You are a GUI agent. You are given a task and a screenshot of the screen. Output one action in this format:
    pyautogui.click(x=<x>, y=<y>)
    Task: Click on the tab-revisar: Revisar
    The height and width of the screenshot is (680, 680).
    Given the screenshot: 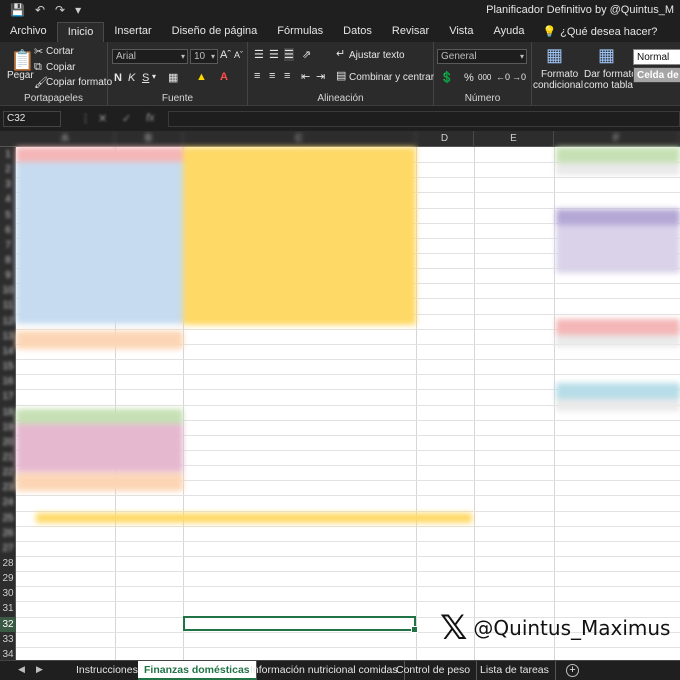 What is the action you would take?
    pyautogui.click(x=410, y=32)
    